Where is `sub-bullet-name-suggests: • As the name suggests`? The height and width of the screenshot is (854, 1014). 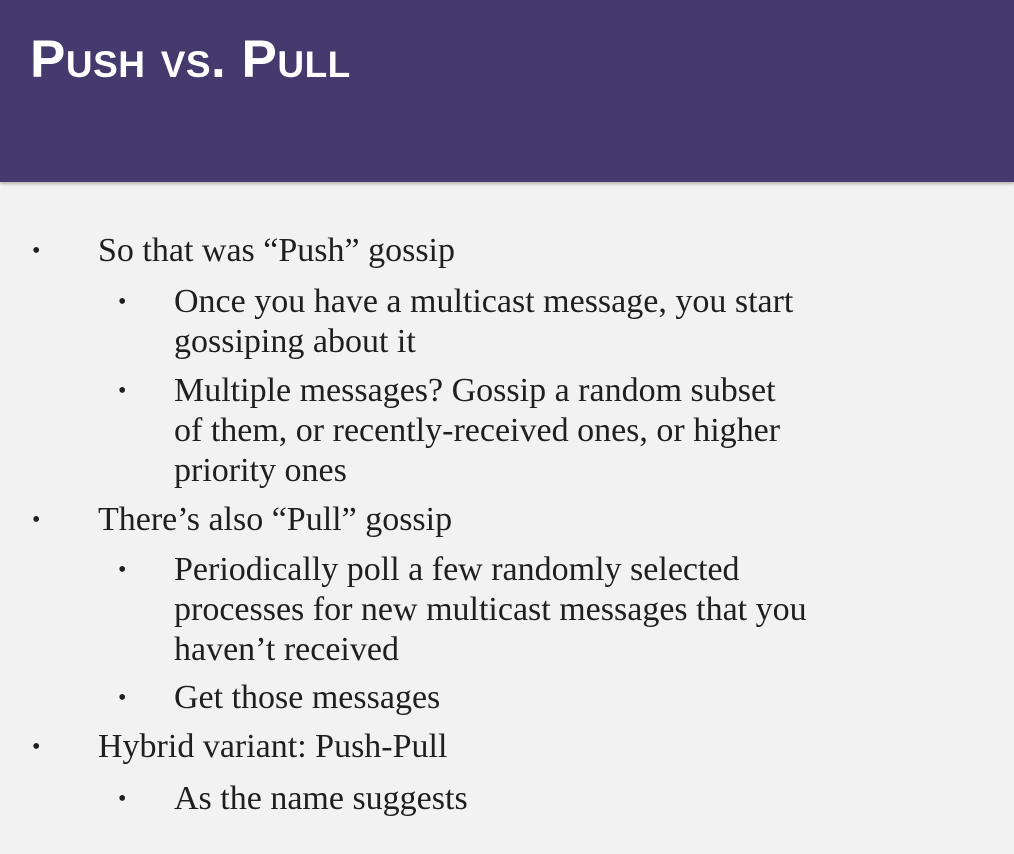 sub-bullet-name-suggests: • As the name suggests is located at coordinates (293, 799).